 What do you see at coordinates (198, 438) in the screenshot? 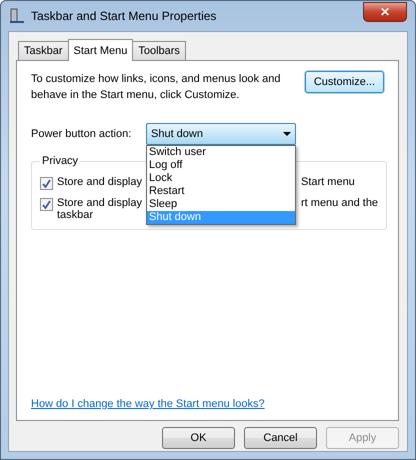
I see `dialog-button: OK` at bounding box center [198, 438].